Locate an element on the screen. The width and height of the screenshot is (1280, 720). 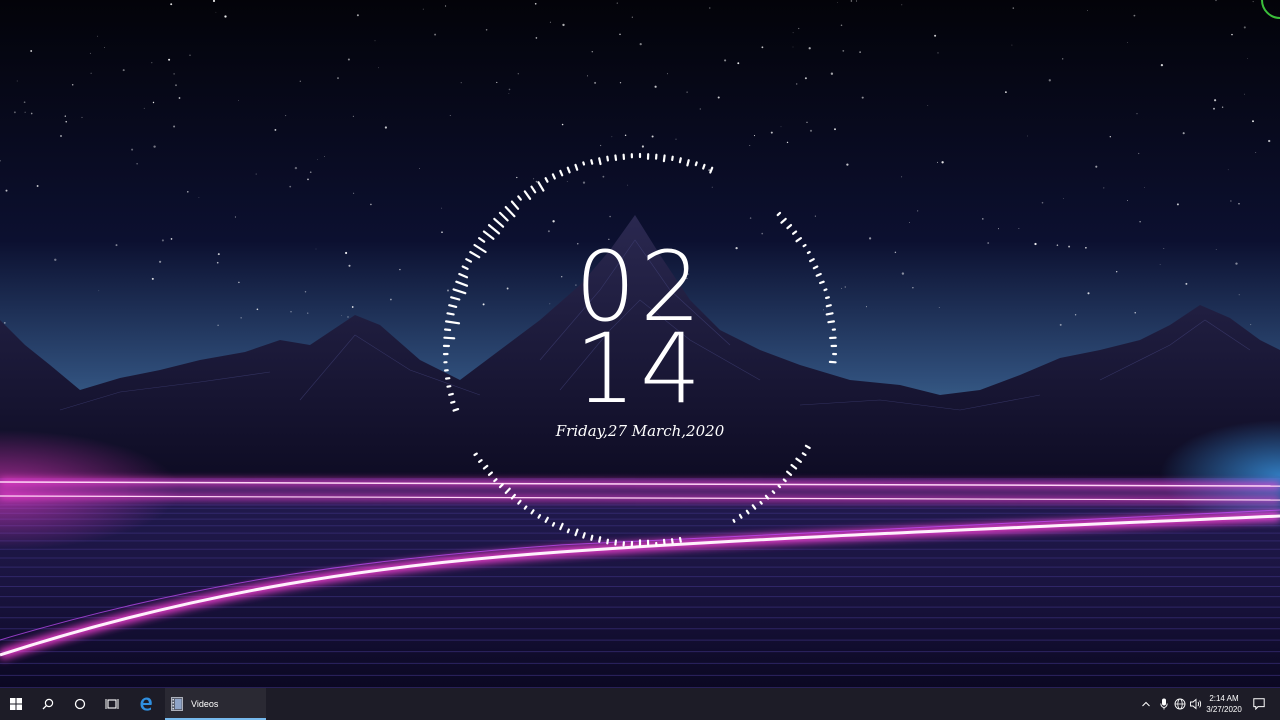
start-button is located at coordinates (16, 704).